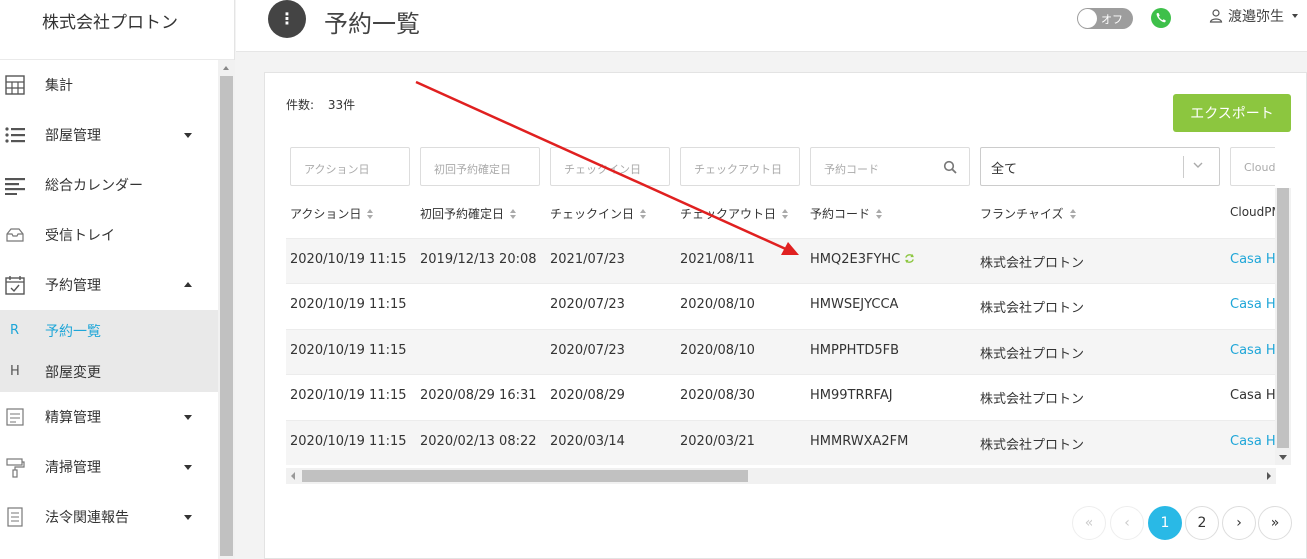  What do you see at coordinates (587, 395) in the screenshot?
I see `cell-checkin: 2020/08/29` at bounding box center [587, 395].